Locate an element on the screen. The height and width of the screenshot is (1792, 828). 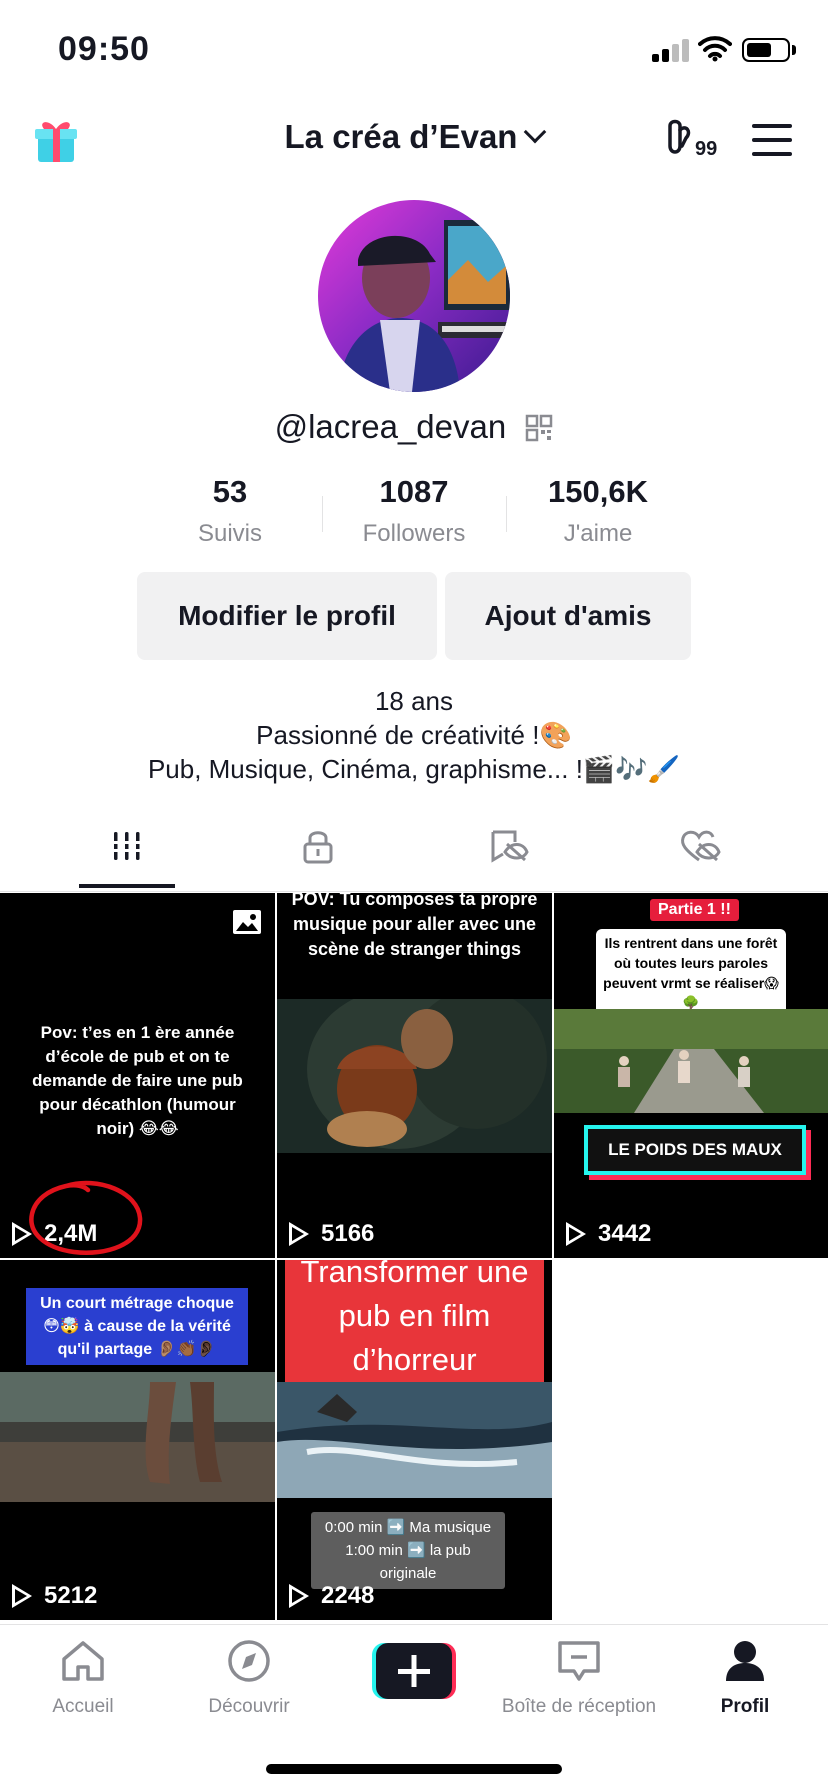
lock-icon is located at coordinates (318, 847).